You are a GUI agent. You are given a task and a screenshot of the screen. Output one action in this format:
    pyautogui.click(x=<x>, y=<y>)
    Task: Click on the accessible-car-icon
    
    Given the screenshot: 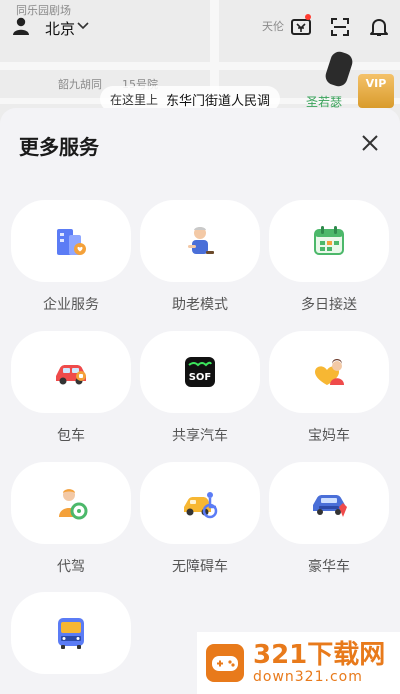 What is the action you would take?
    pyautogui.click(x=201, y=505)
    